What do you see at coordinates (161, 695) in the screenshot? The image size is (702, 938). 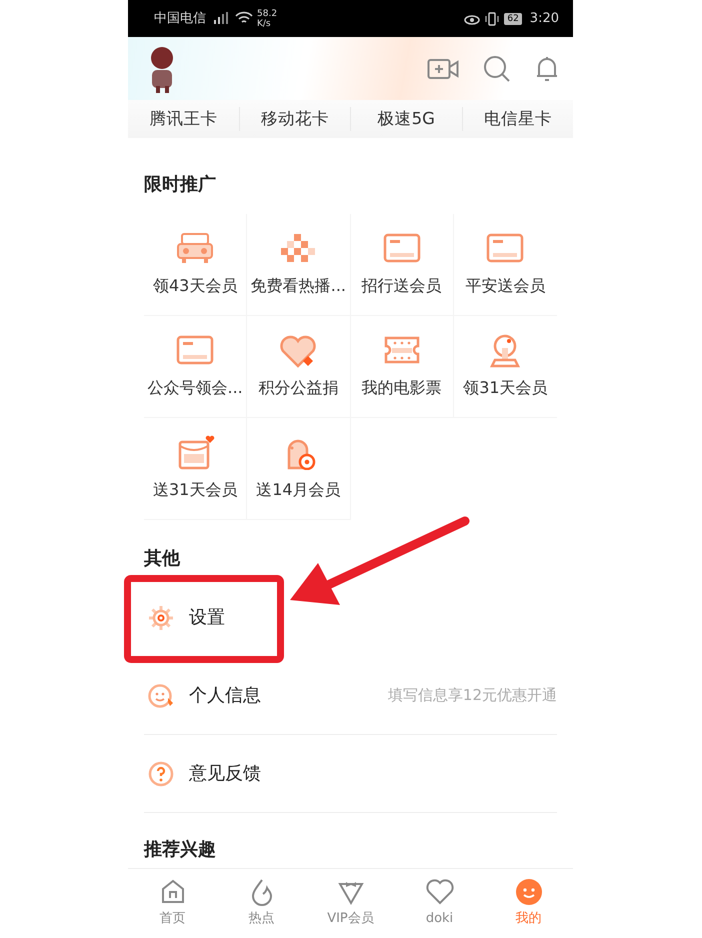 I see `face-wrench-icon` at bounding box center [161, 695].